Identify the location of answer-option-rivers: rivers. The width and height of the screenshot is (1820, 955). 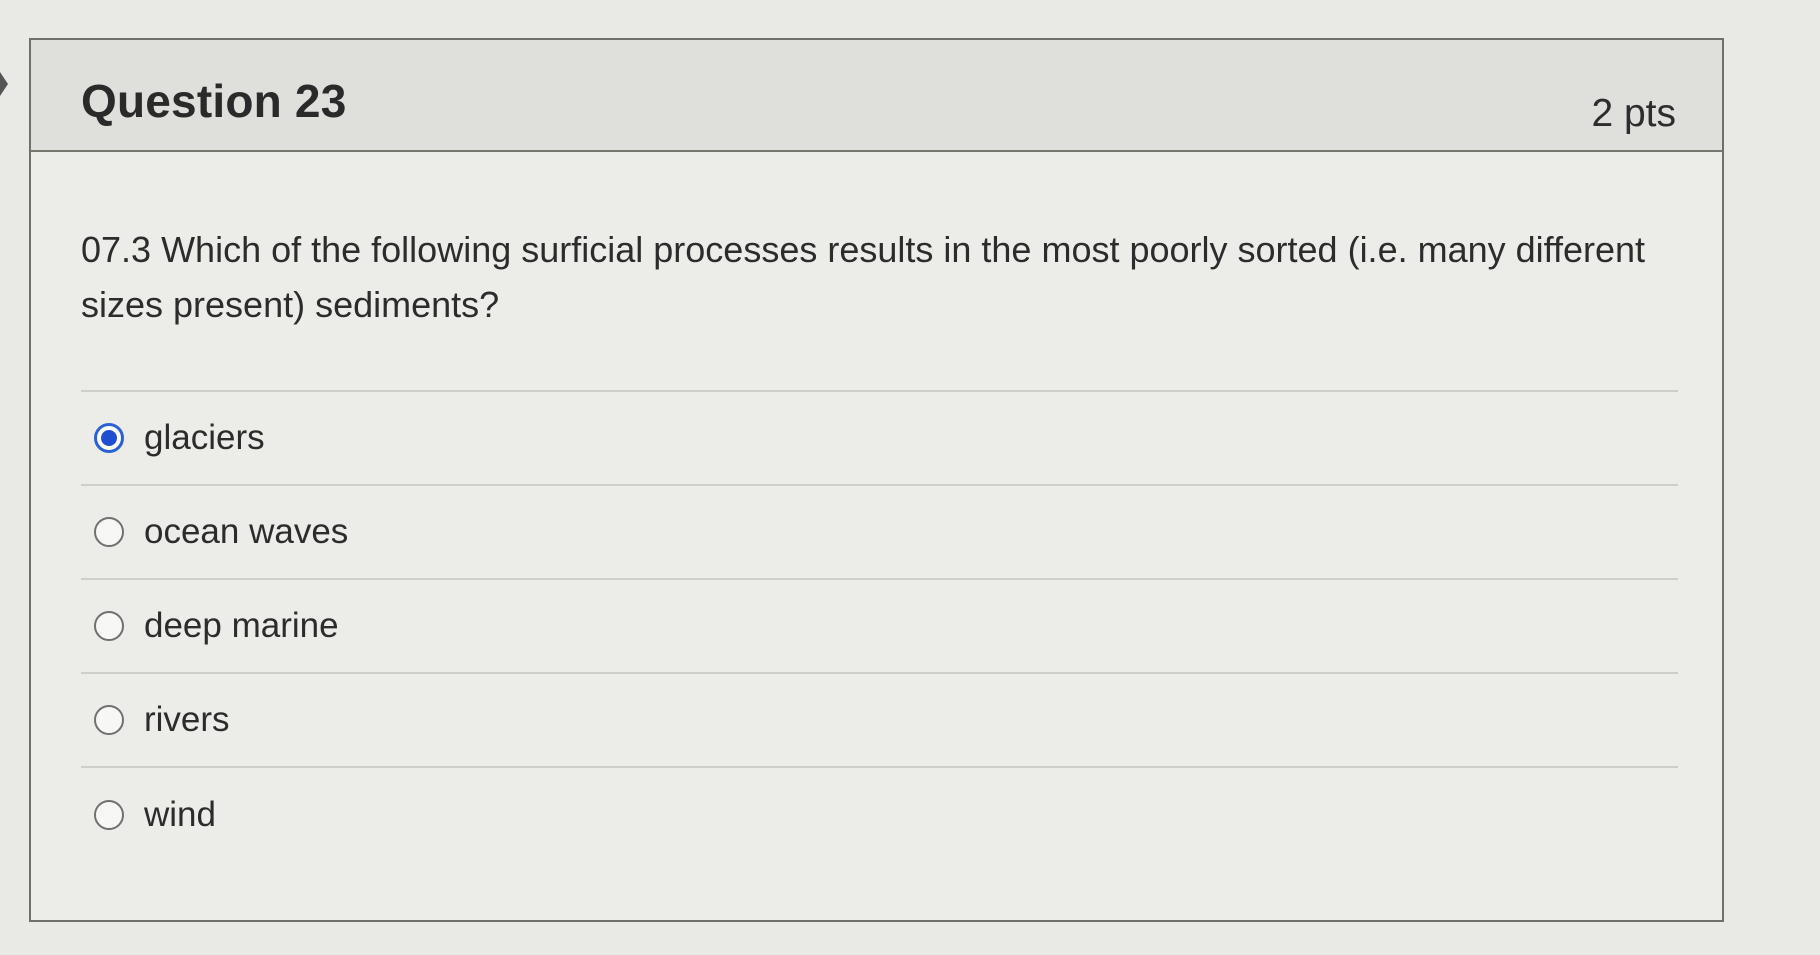
(879, 721).